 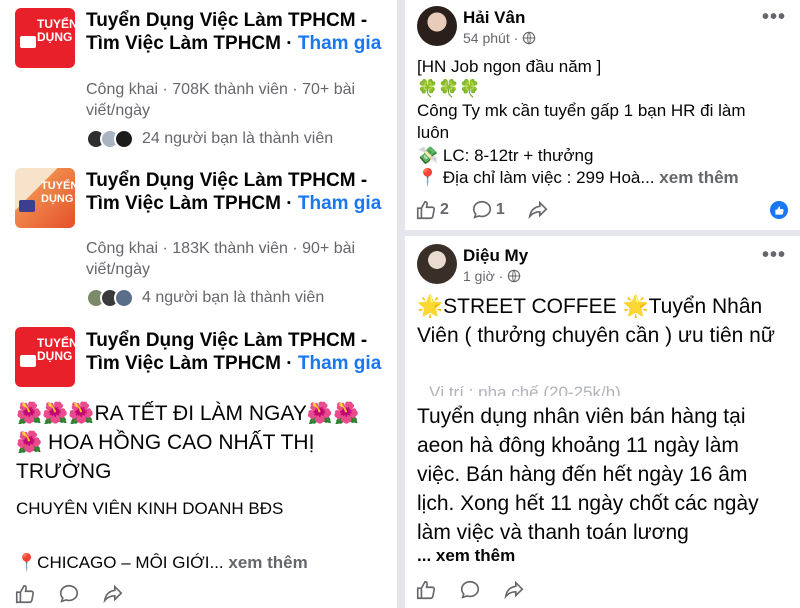 I want to click on time-text: 54 phút ·, so click(x=491, y=38).